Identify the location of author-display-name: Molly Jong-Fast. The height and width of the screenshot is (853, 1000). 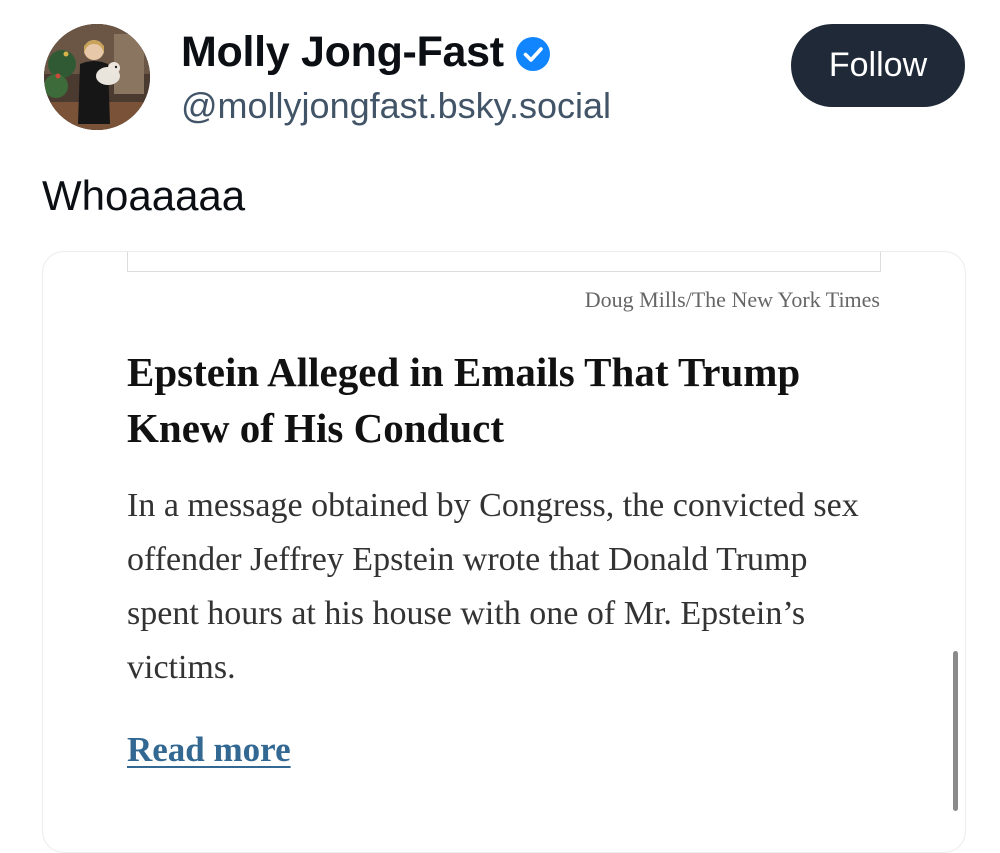
(366, 52).